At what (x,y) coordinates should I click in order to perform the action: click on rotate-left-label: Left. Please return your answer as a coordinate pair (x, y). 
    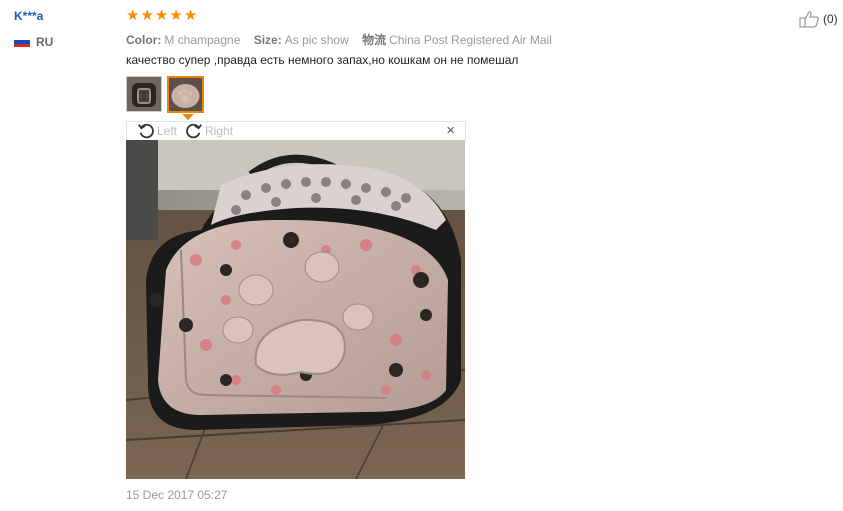
    Looking at the image, I should click on (167, 131).